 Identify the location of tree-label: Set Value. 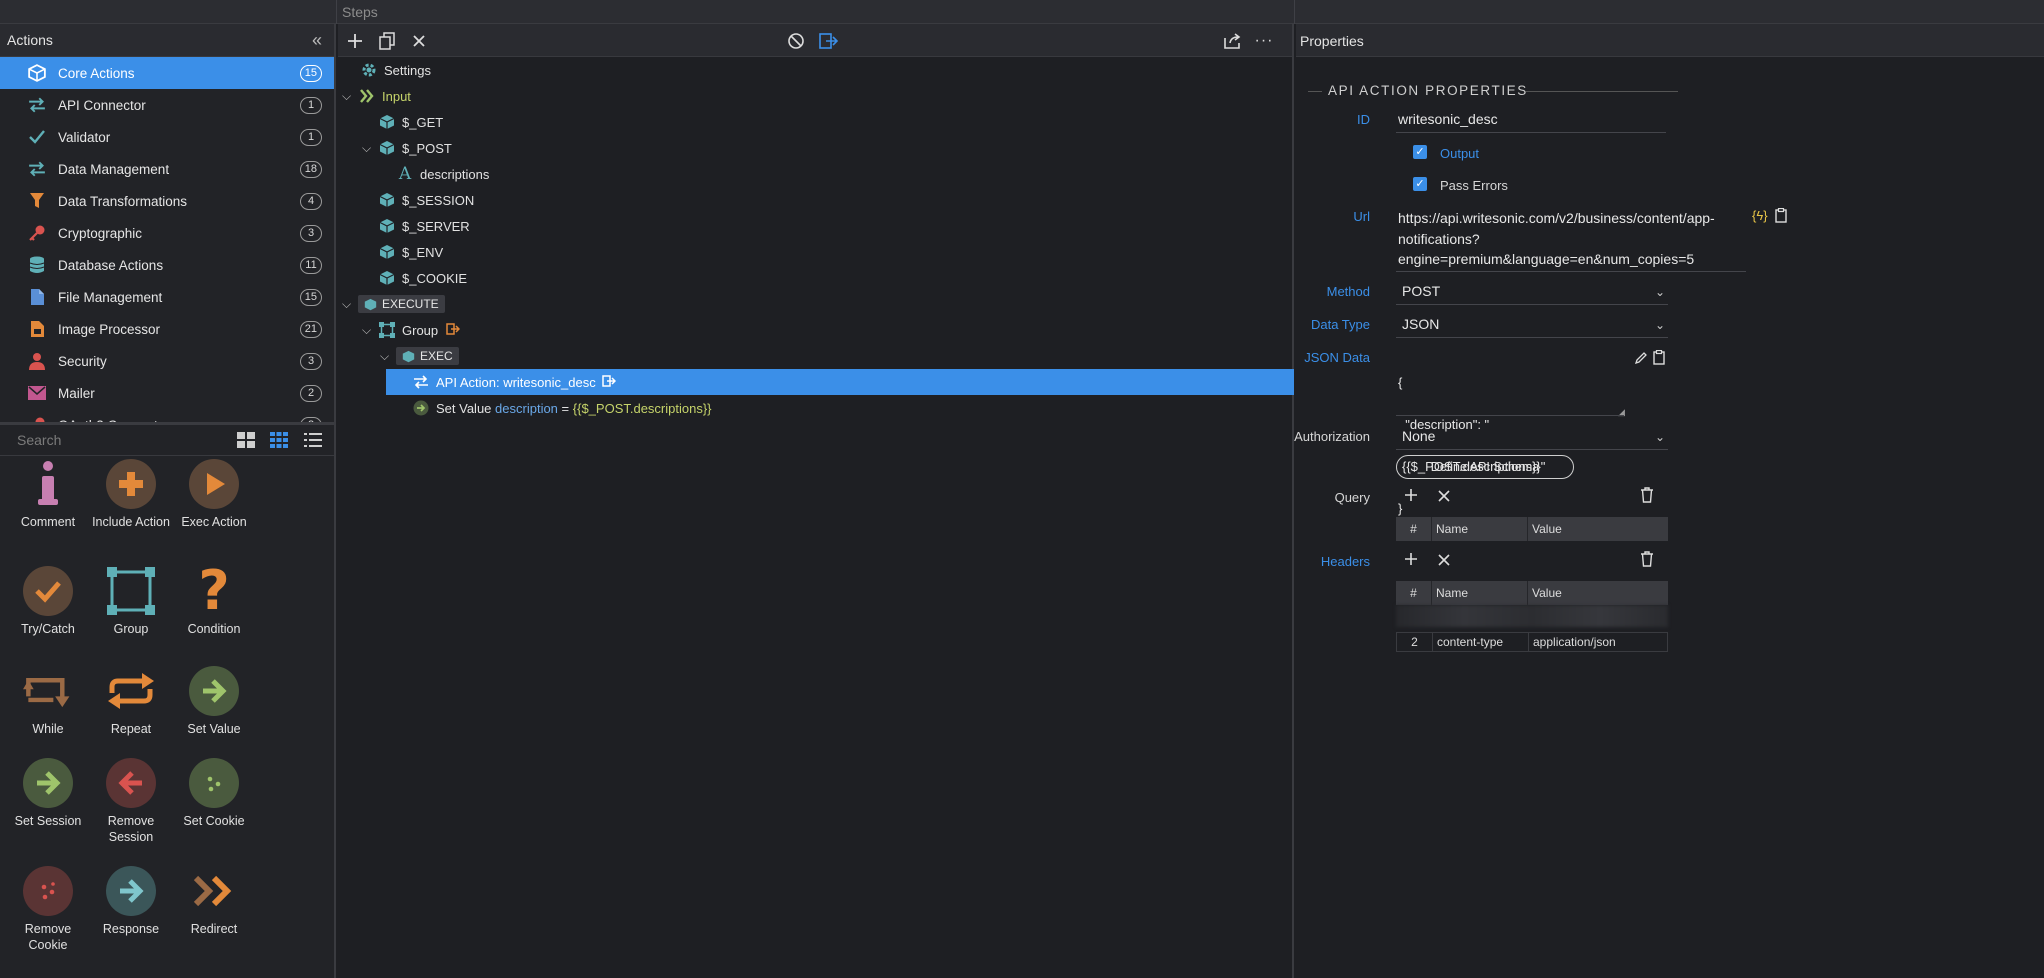
(464, 408).